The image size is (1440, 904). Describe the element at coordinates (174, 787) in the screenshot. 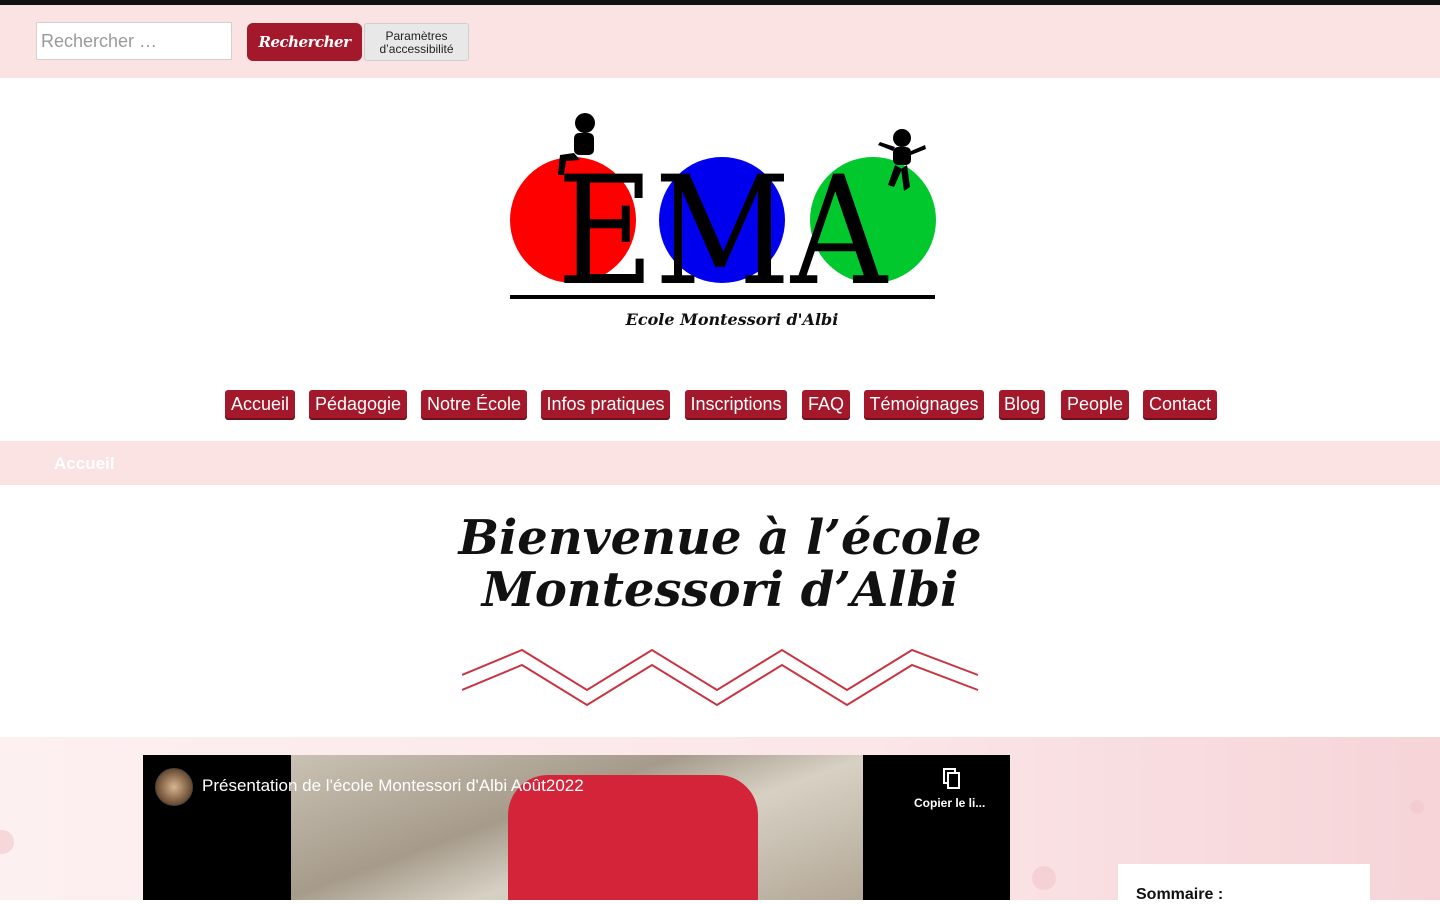

I see `channel-avatar` at that location.